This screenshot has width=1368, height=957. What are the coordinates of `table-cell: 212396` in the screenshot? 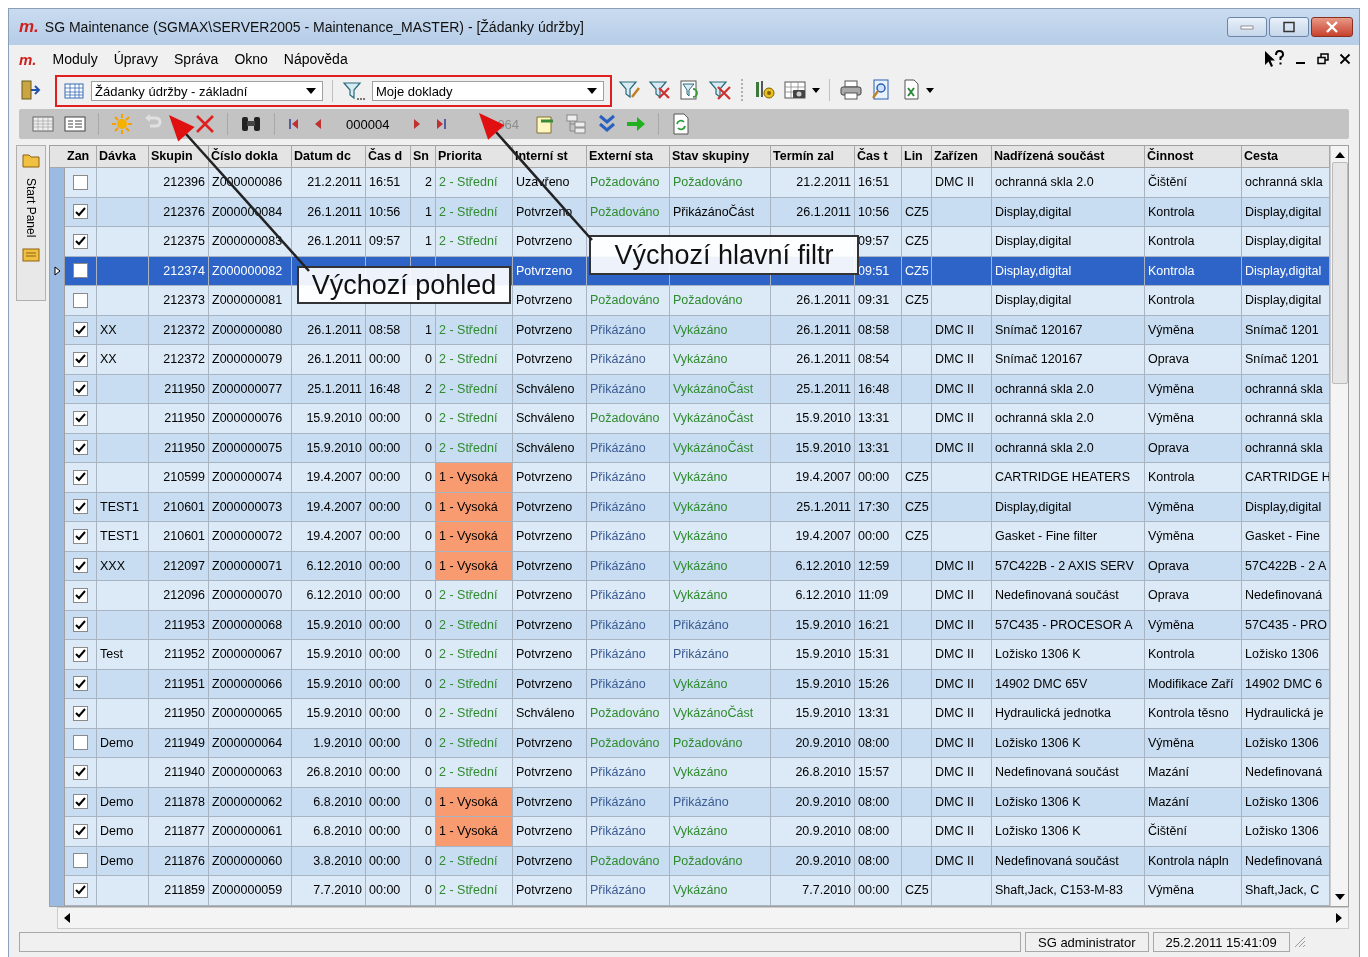 It's located at (179, 183).